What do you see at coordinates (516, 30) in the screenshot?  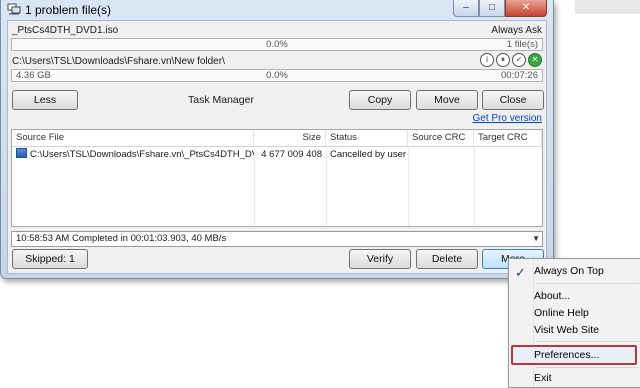 I see `overwrite-mode: Always Ask` at bounding box center [516, 30].